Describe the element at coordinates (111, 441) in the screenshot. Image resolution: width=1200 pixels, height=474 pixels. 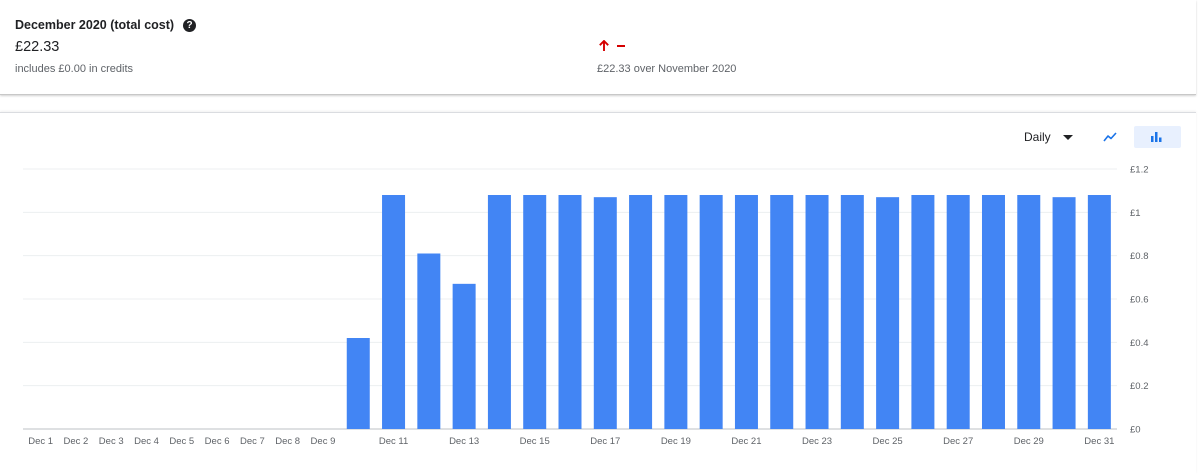
I see `x-tick-label: Dec 3` at that location.